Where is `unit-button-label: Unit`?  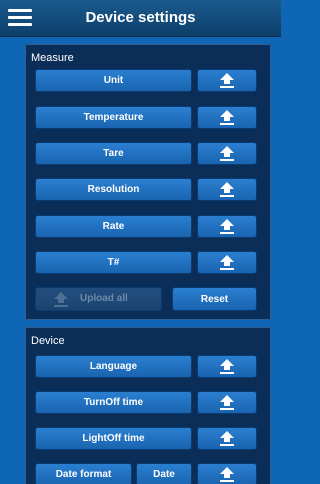 unit-button-label: Unit is located at coordinates (113, 80).